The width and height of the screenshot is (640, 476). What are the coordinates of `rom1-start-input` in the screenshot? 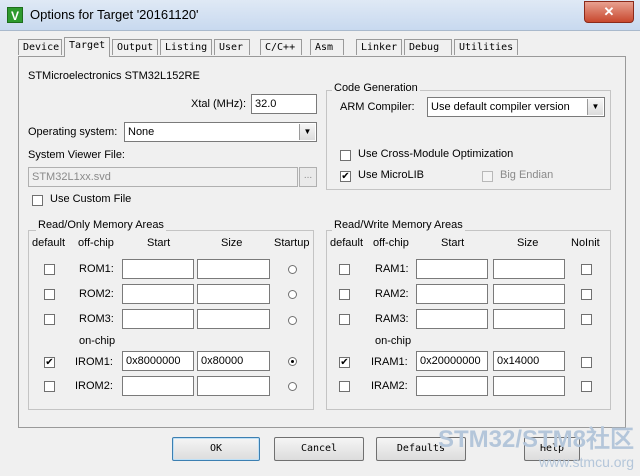 It's located at (158, 269).